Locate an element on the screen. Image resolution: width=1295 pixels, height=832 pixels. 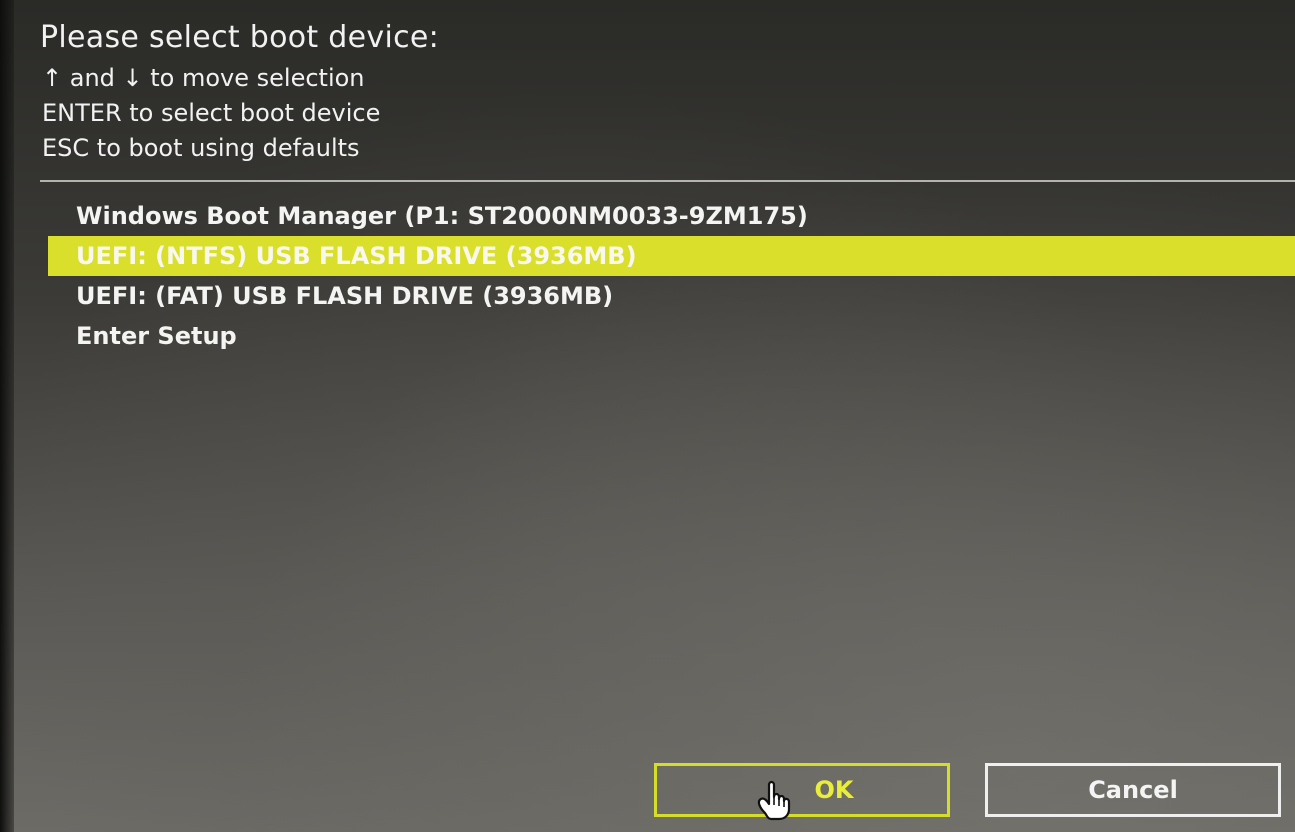
divider is located at coordinates (667, 181).